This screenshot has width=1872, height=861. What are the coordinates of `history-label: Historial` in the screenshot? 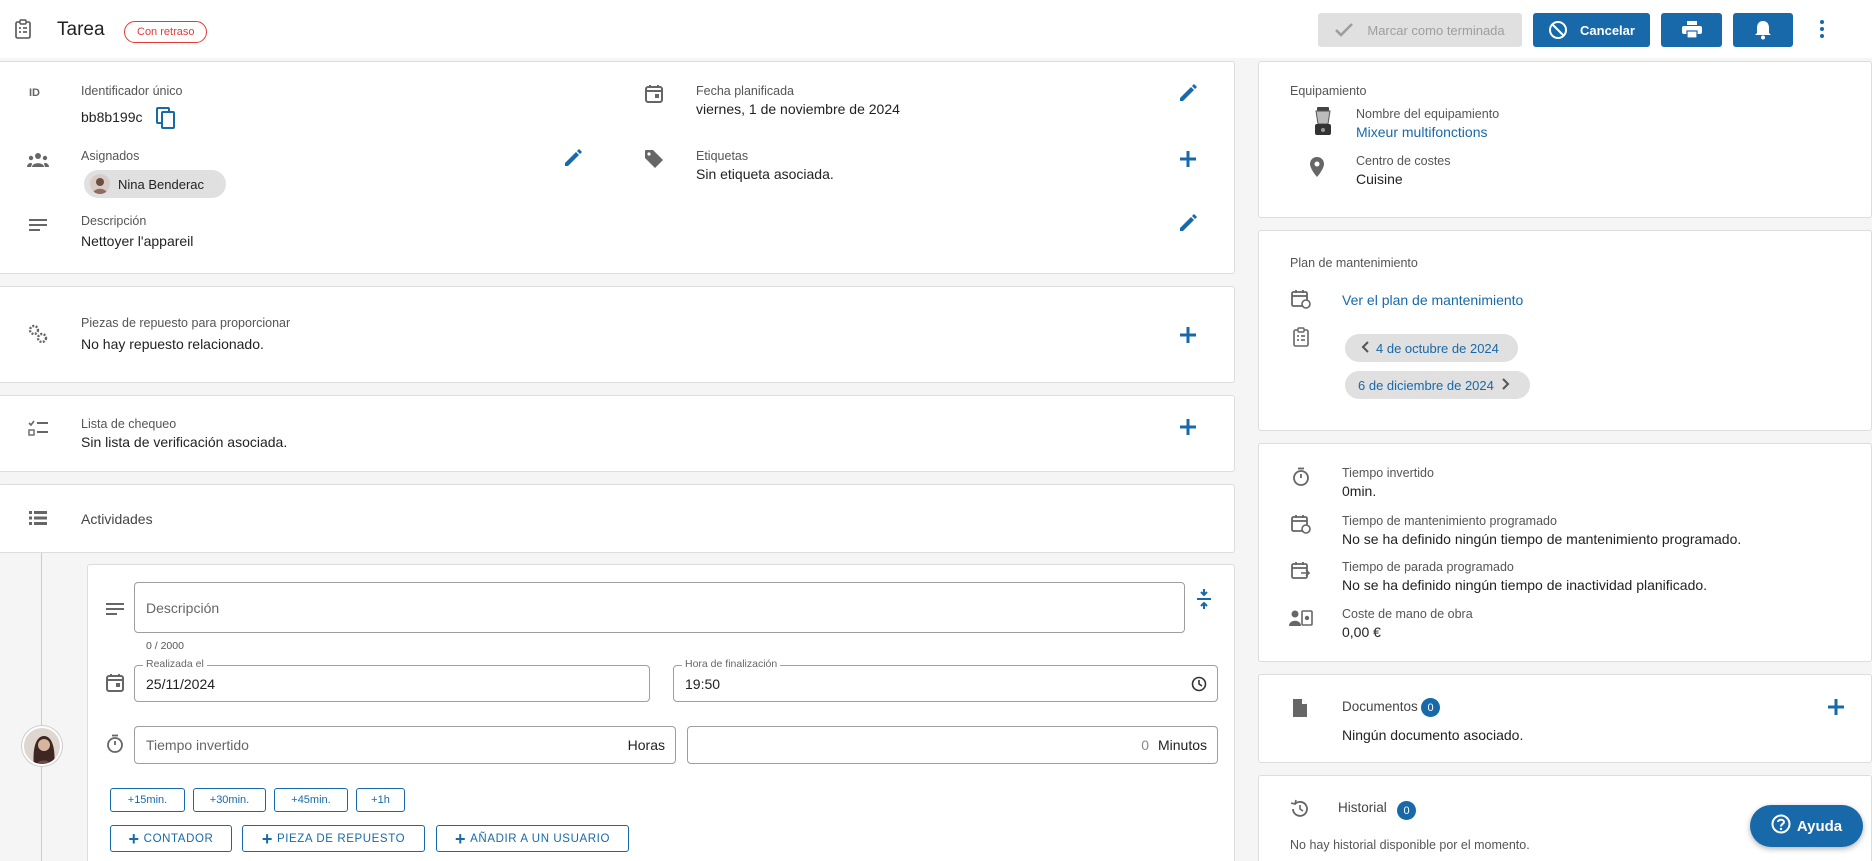 It's located at (1362, 807).